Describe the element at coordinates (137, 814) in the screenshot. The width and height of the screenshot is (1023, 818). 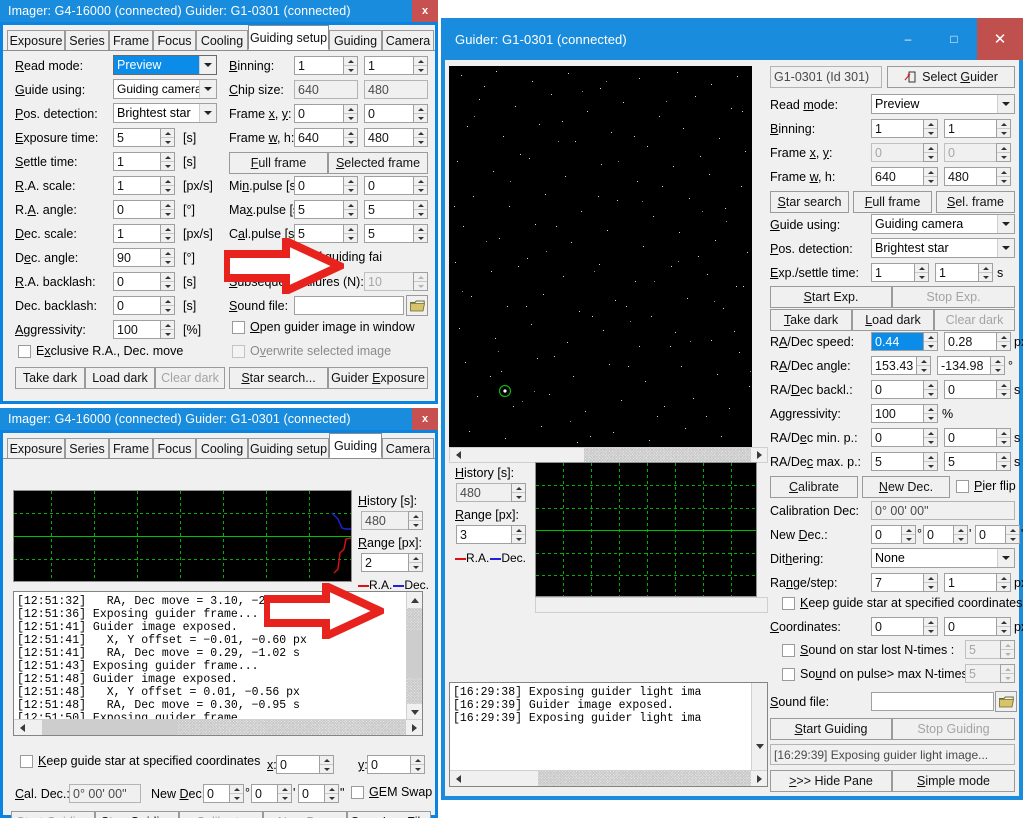
I see `stop-guiding-button: Stop Guiding` at that location.